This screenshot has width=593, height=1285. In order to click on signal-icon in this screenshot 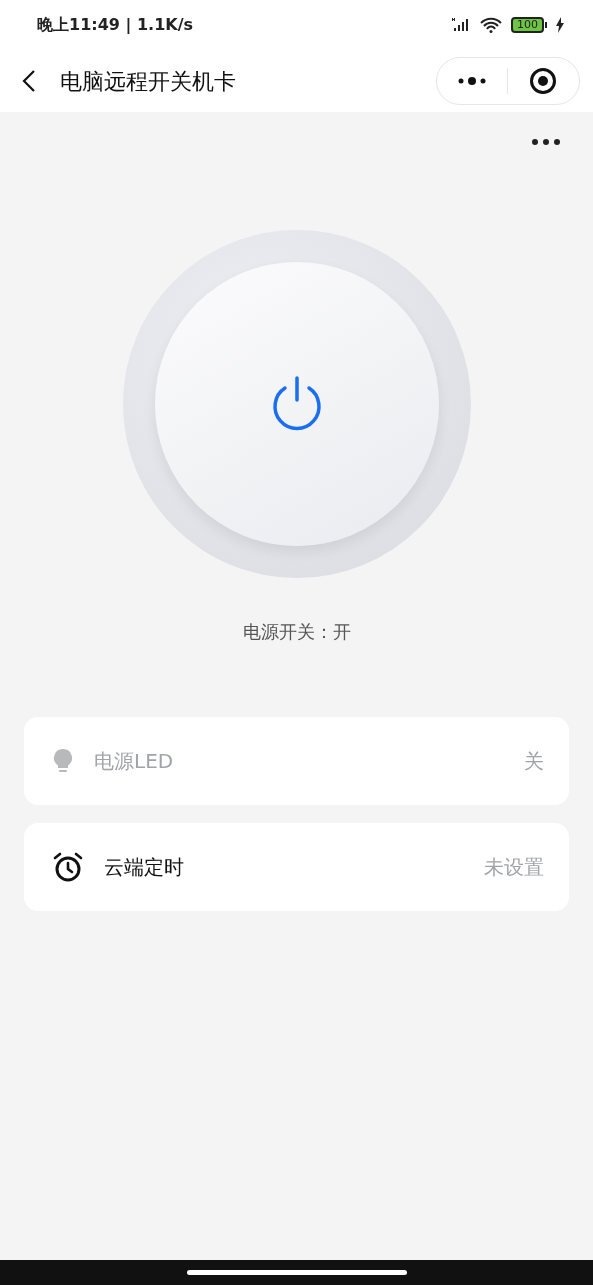, I will do `click(461, 25)`.